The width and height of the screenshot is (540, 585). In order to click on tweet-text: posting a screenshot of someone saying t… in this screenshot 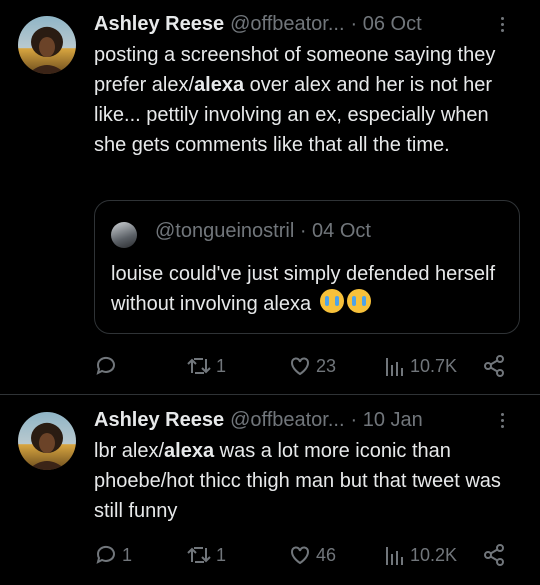, I will do `click(295, 100)`.